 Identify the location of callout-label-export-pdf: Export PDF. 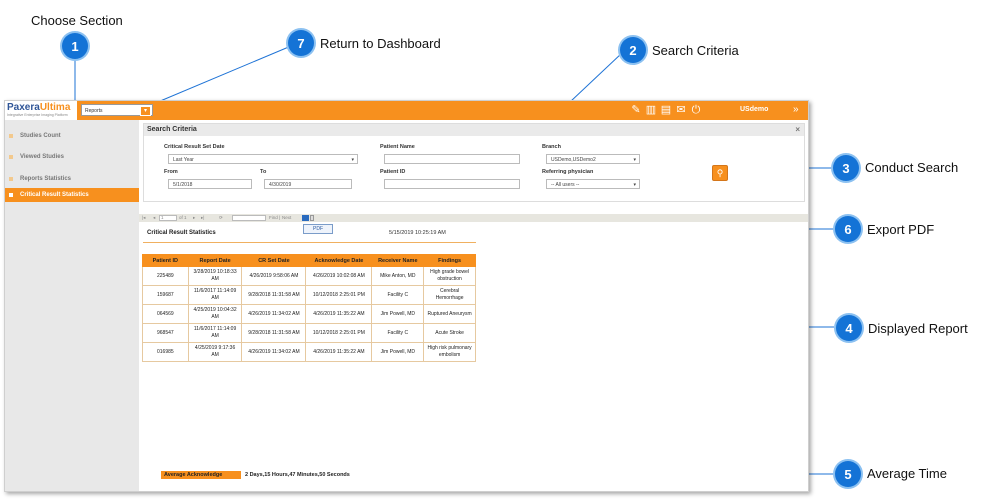
(901, 229).